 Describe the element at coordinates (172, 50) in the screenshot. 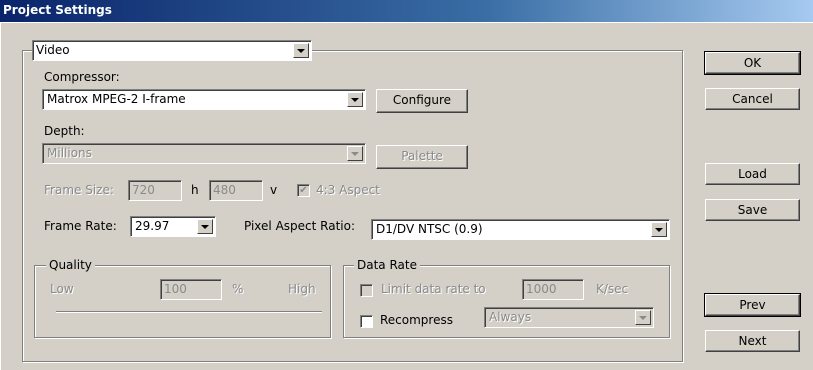

I see `section-dropdown: Video` at that location.